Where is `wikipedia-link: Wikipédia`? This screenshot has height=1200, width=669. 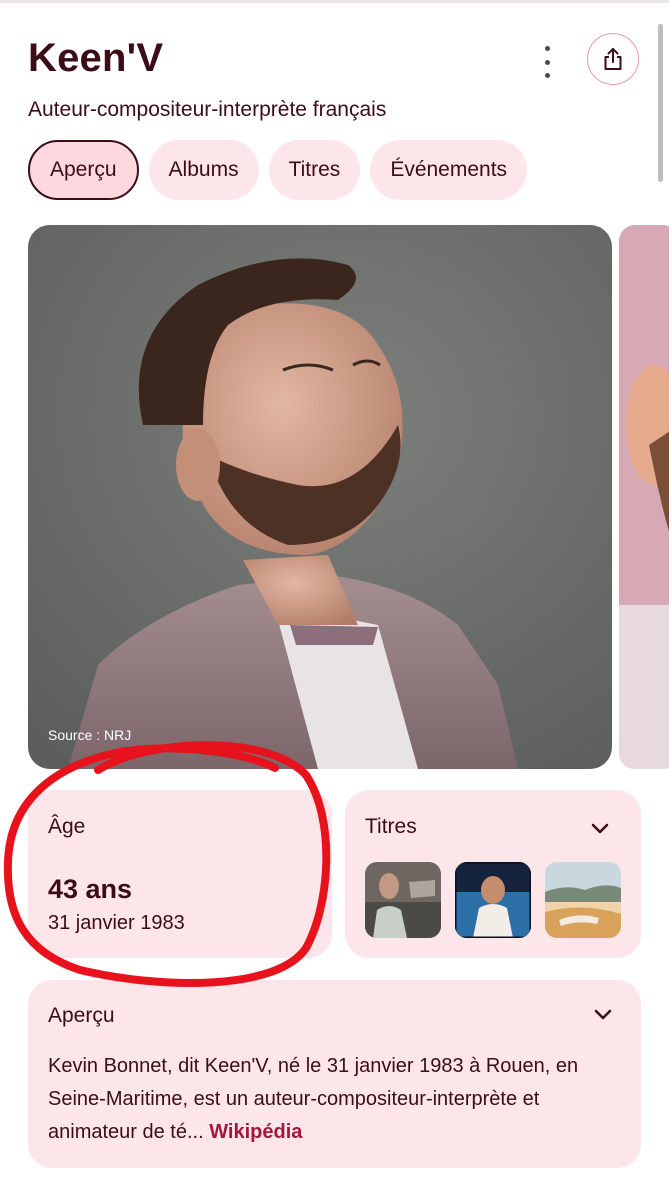
wikipedia-link: Wikipédia is located at coordinates (255, 1132).